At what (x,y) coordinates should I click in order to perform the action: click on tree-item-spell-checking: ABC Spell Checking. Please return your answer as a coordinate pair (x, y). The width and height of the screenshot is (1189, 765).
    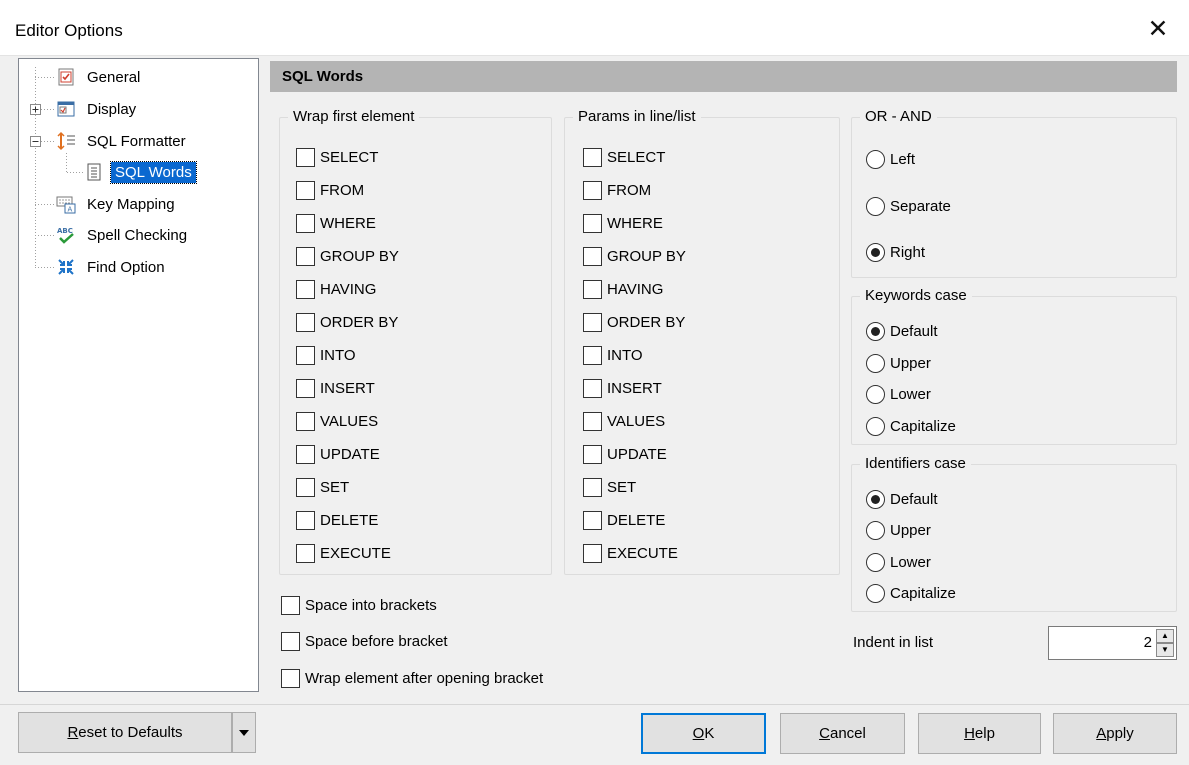
    Looking at the image, I should click on (123, 235).